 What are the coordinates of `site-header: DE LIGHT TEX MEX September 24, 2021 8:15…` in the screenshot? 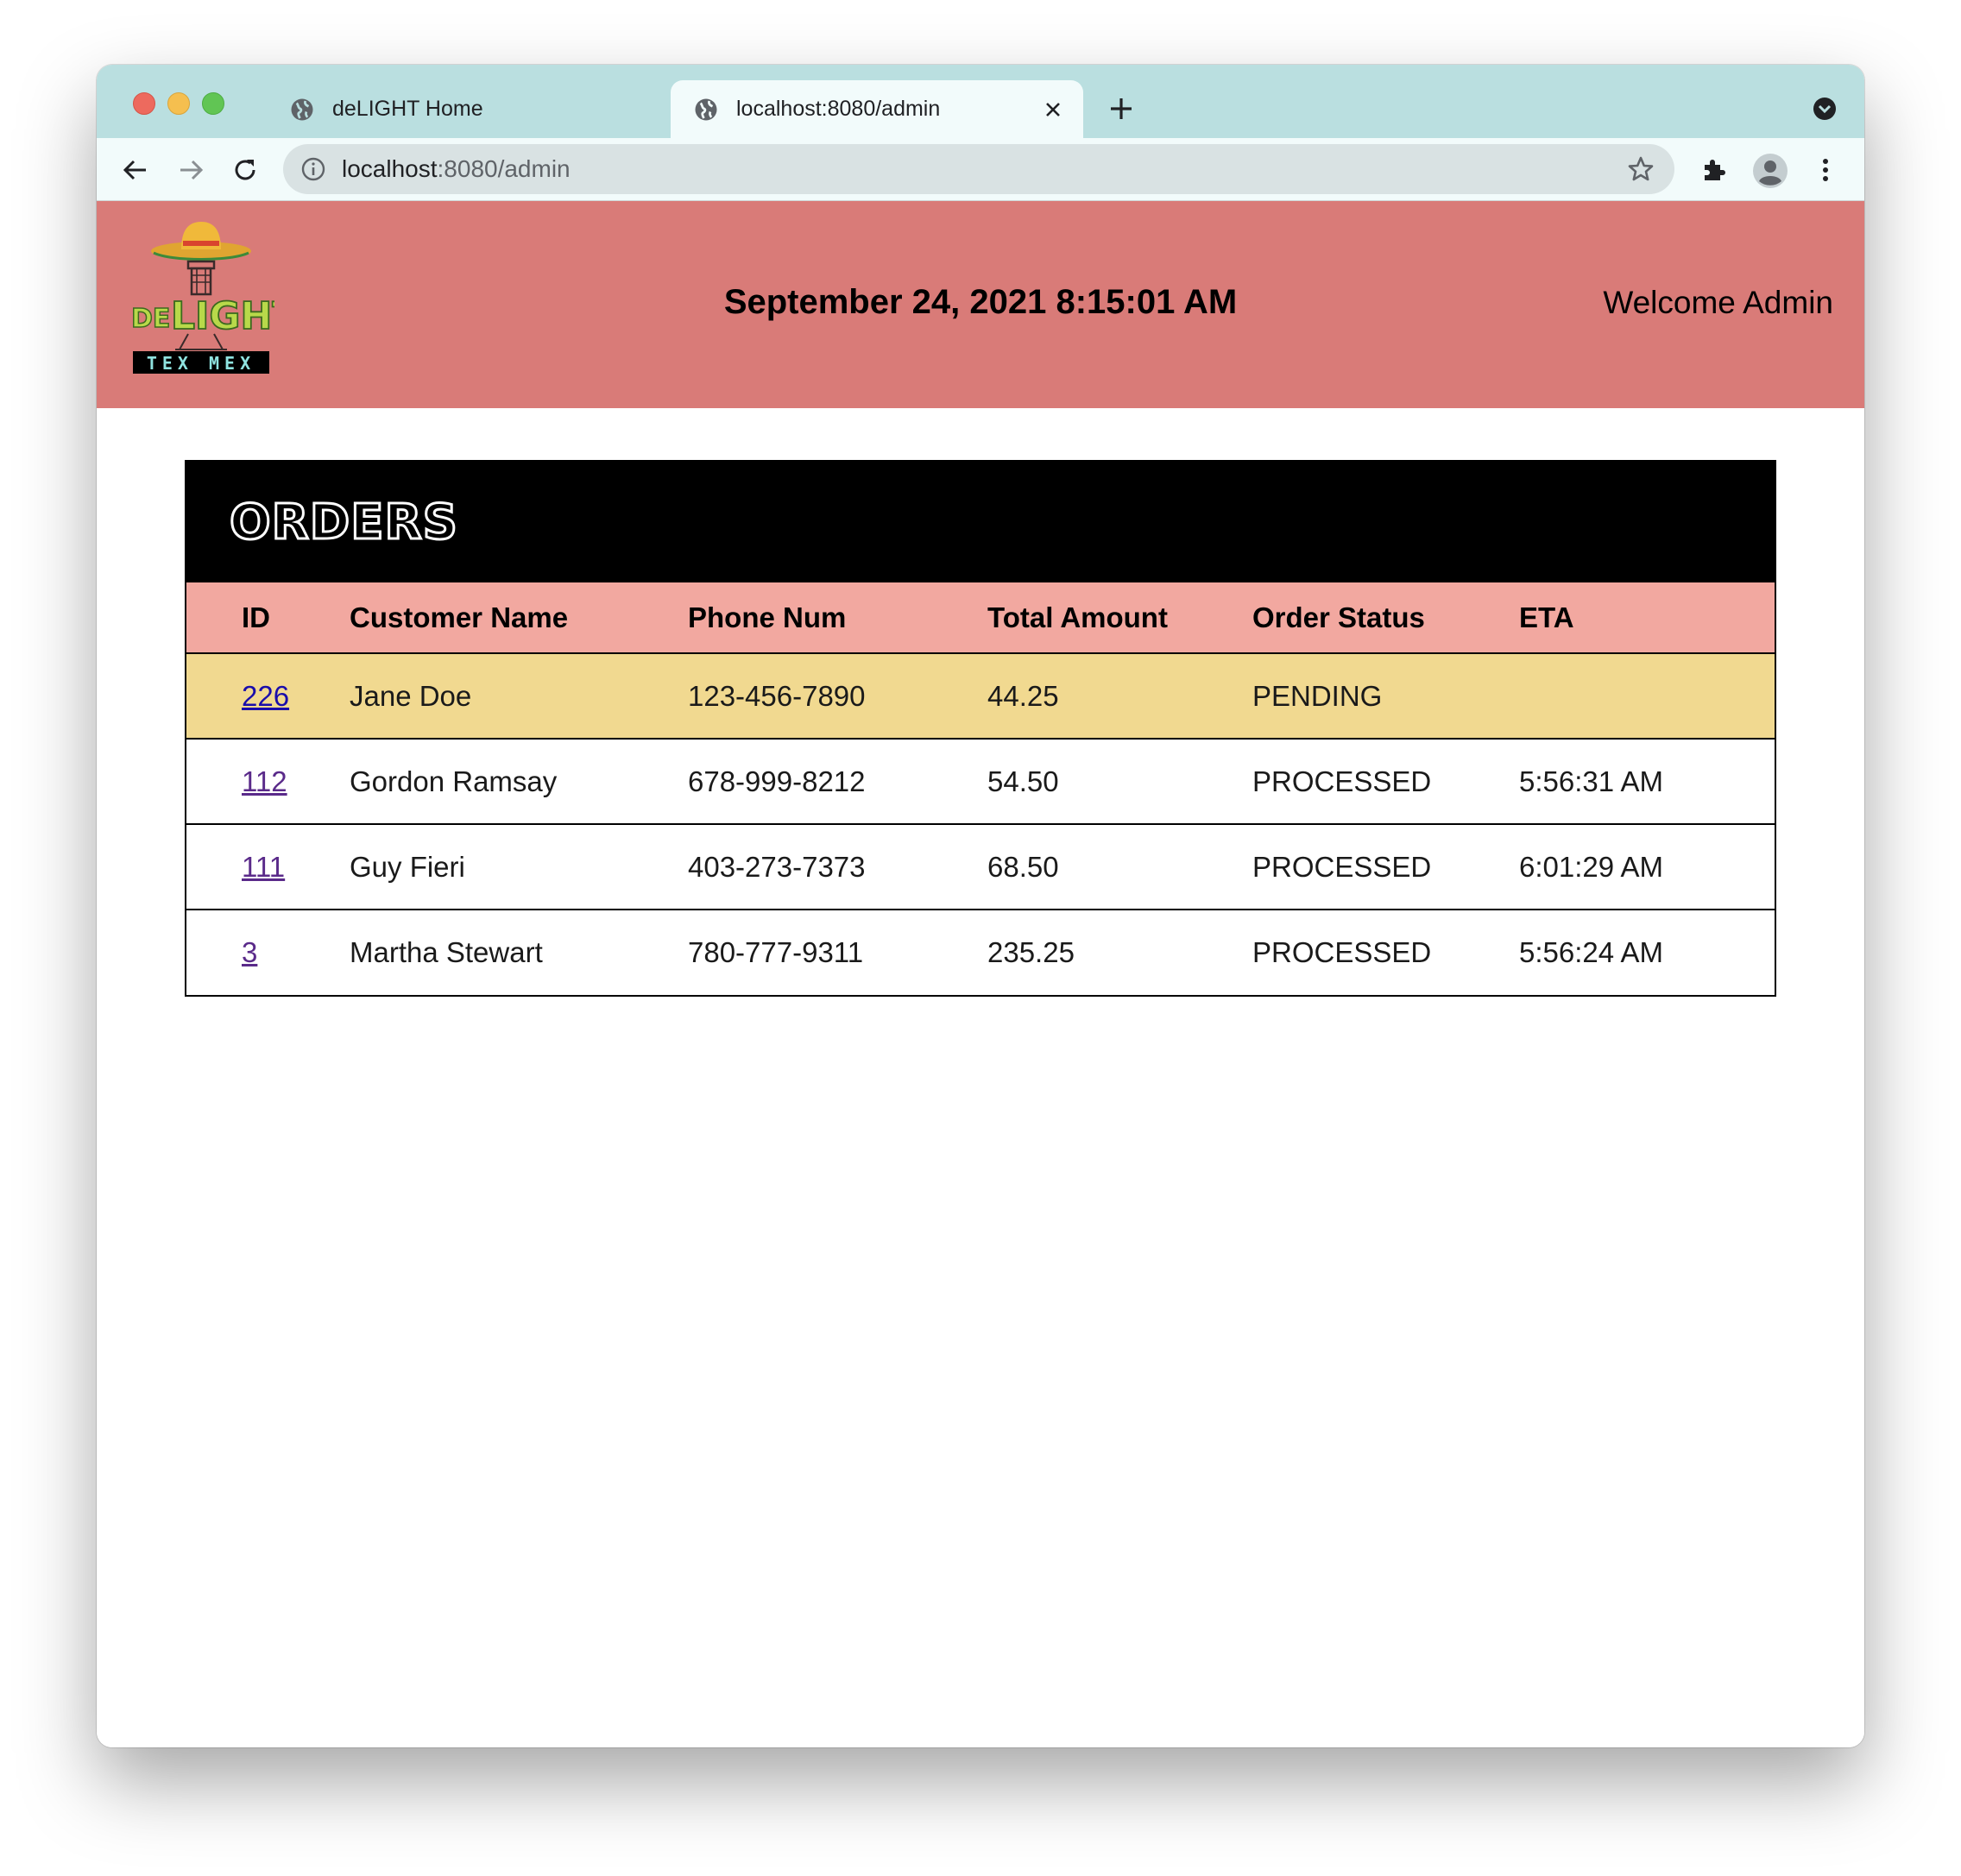 It's located at (980, 304).